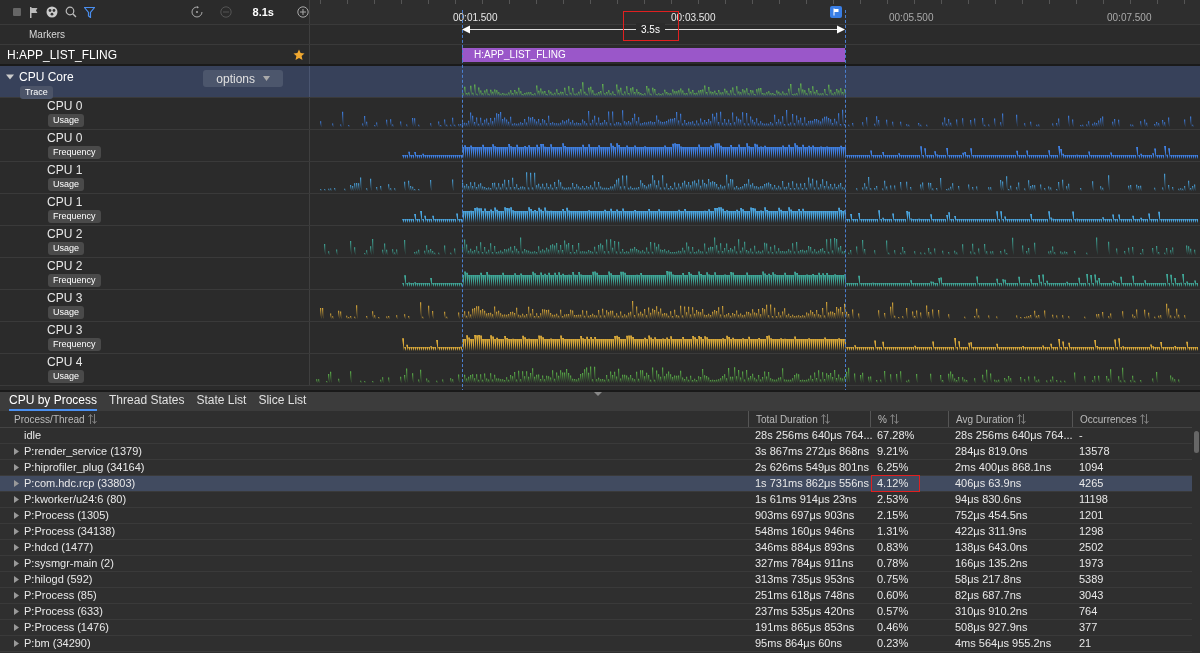 This screenshot has width=1200, height=653. Describe the element at coordinates (58, 580) in the screenshot. I see `table-cell-text: P:hilogd (592)` at that location.